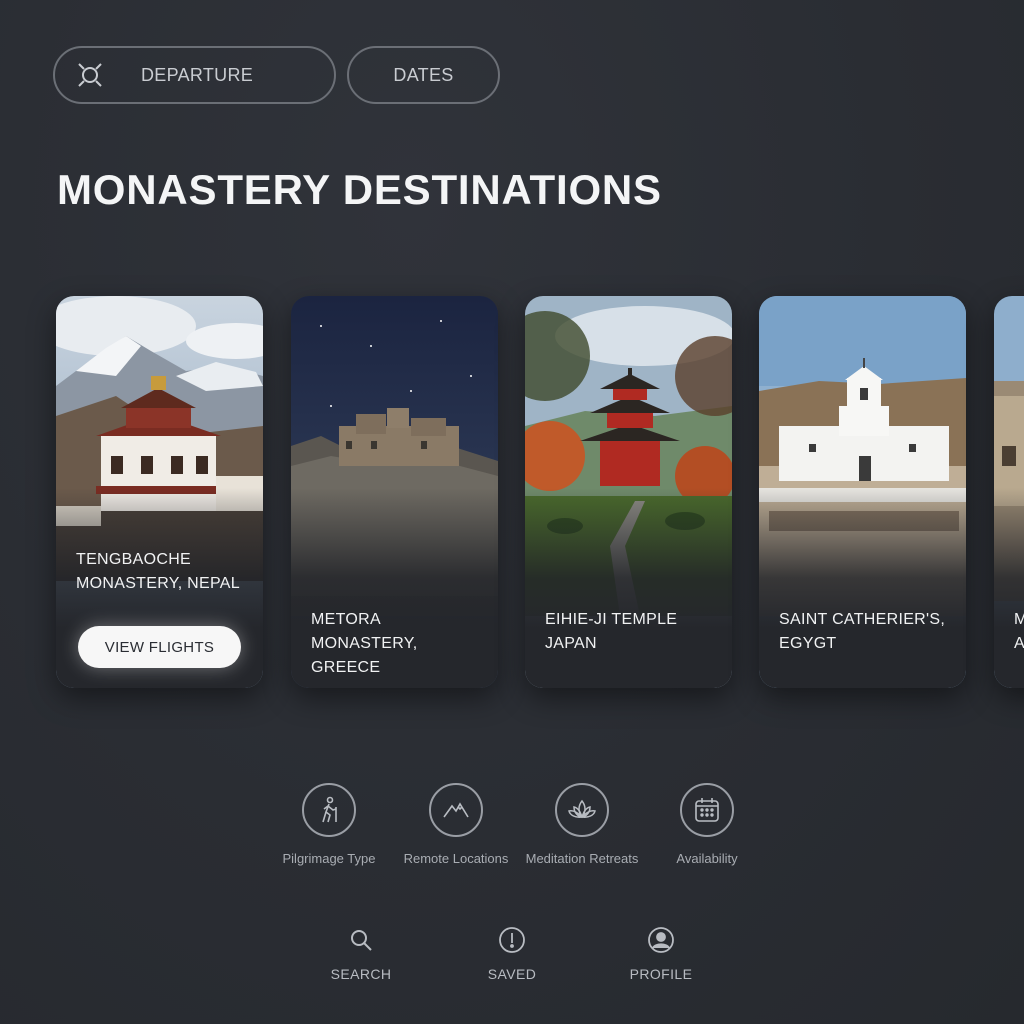  I want to click on destination-card-partial: M A, so click(1009, 492).